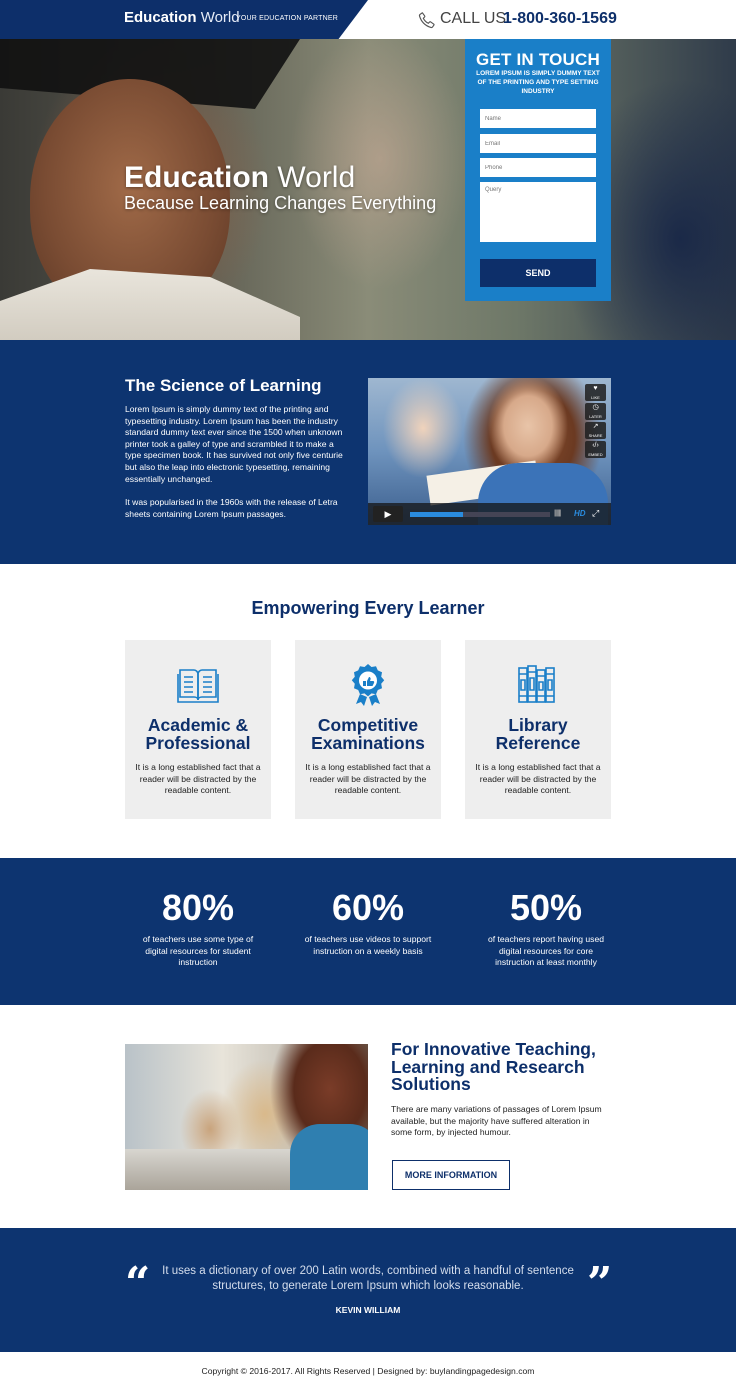  I want to click on logo-light: World, so click(220, 17).